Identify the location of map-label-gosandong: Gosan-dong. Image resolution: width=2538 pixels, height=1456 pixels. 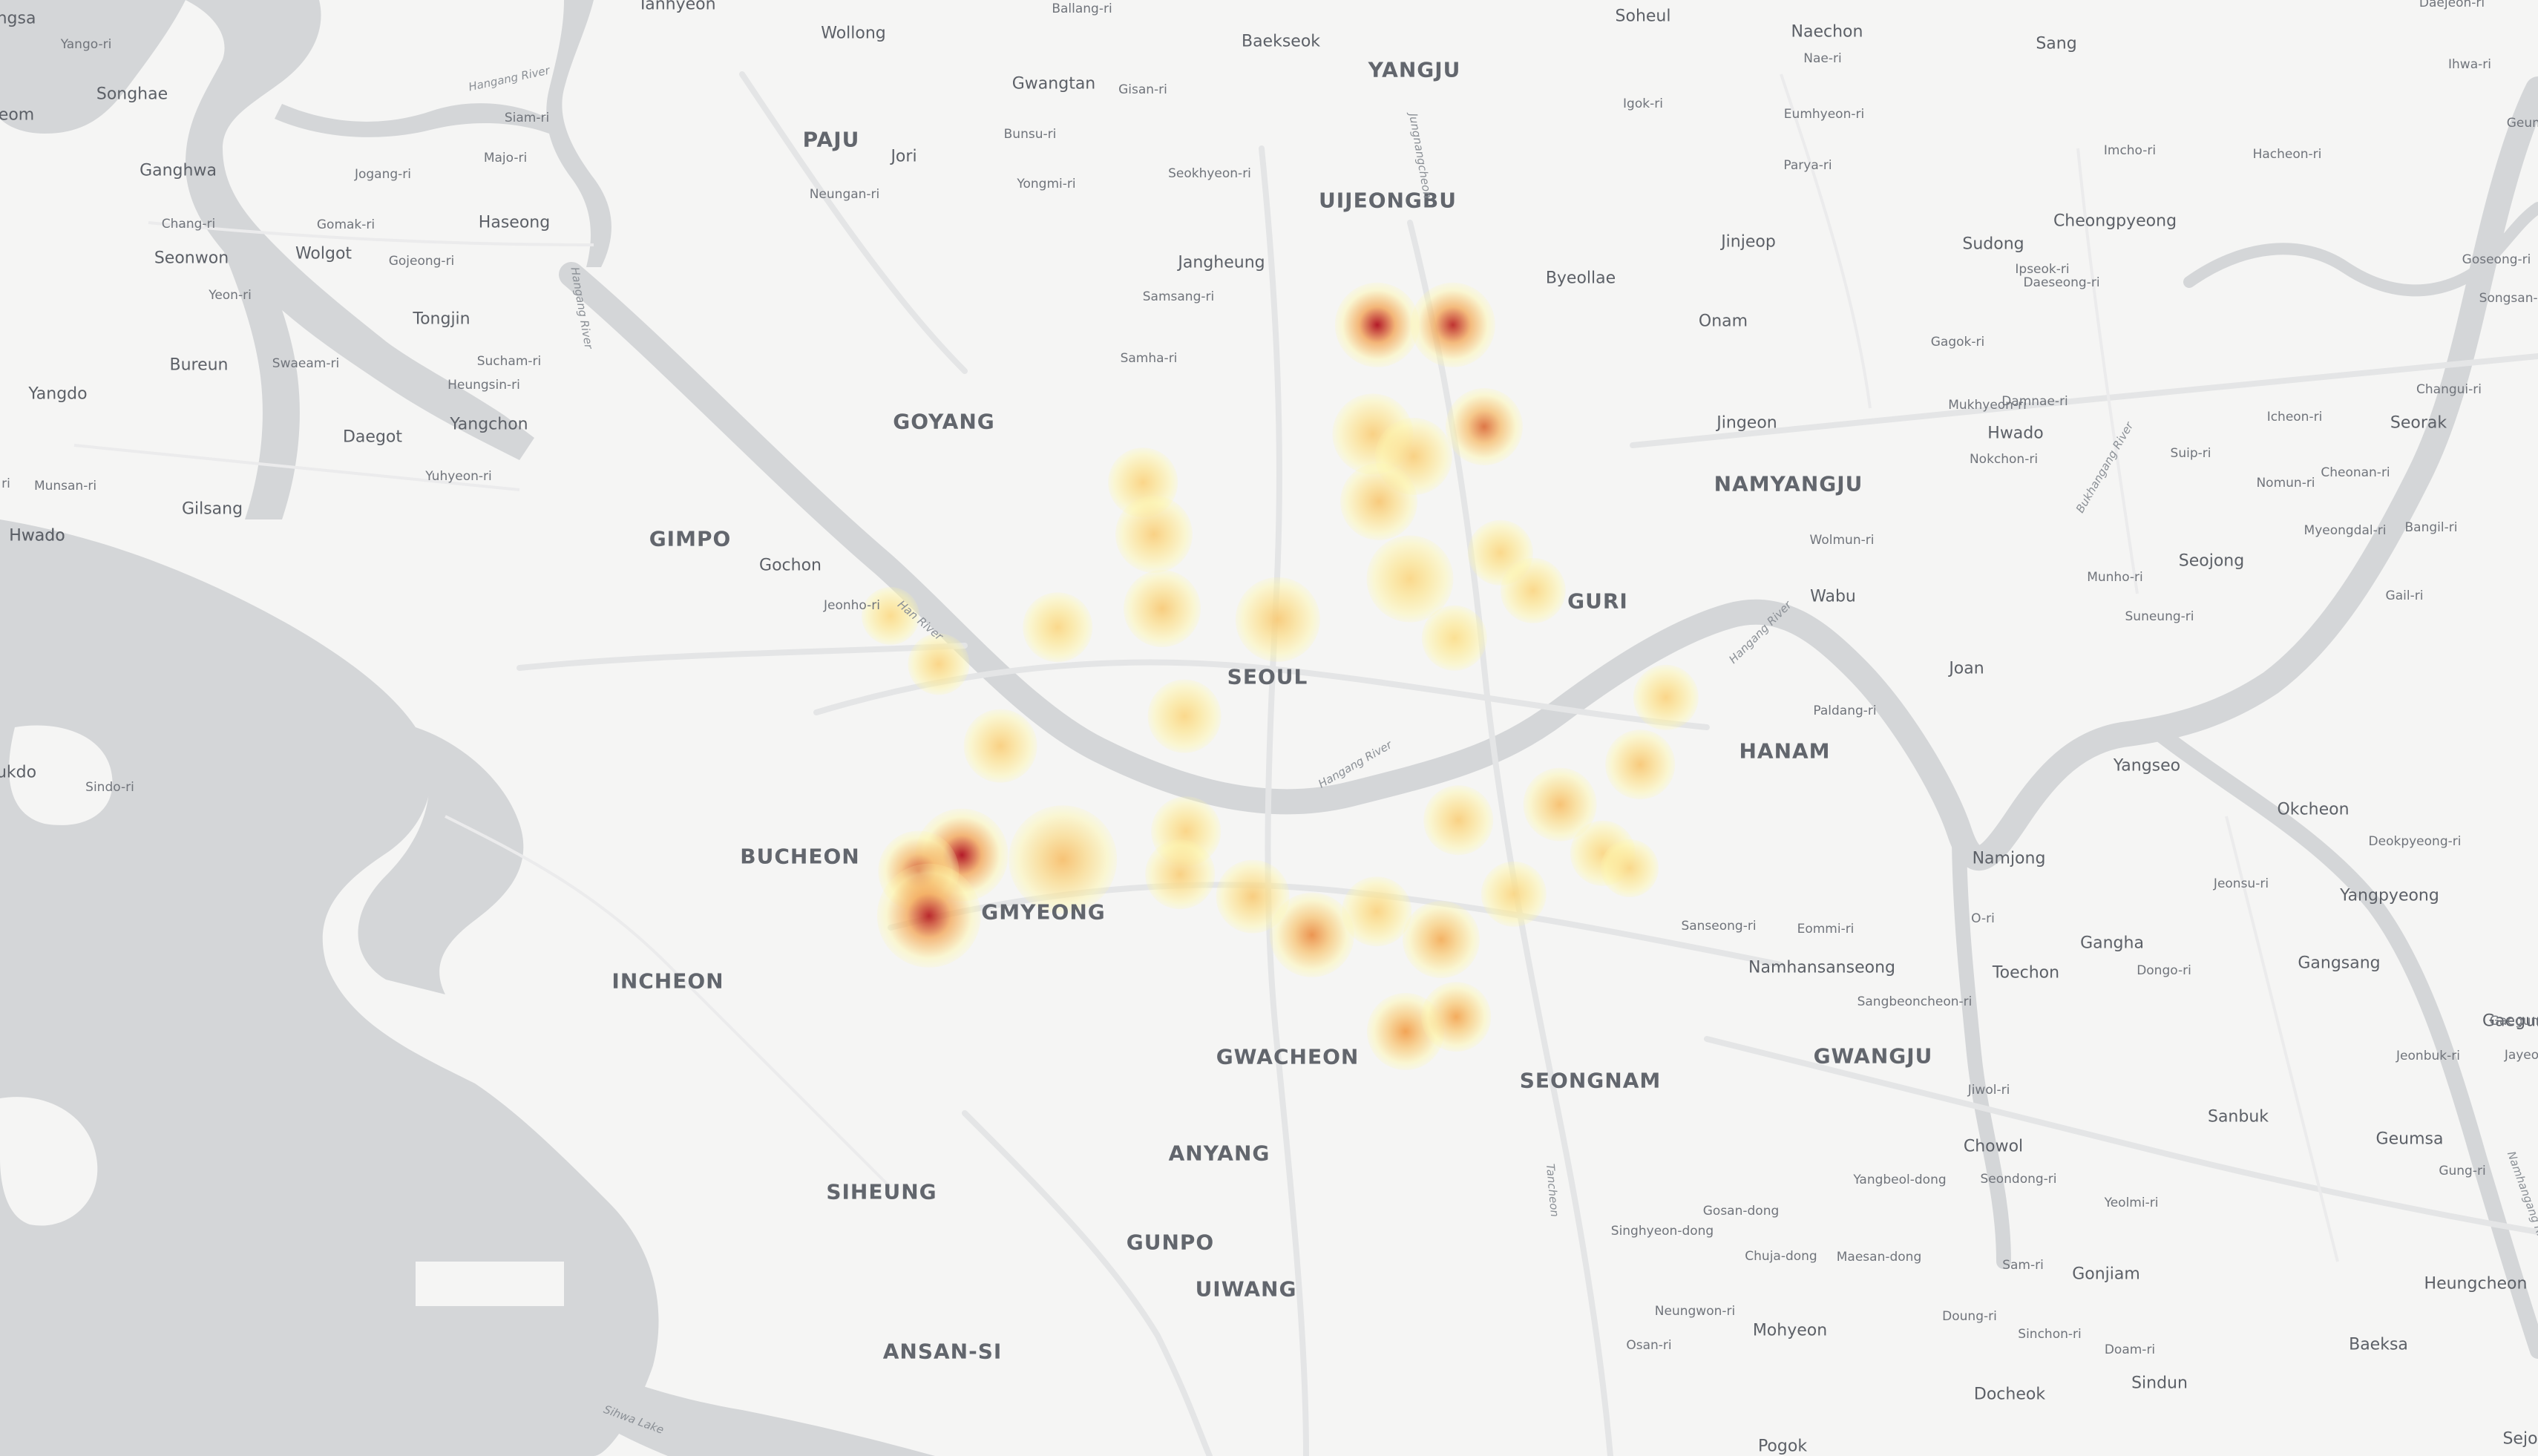
(1741, 1211).